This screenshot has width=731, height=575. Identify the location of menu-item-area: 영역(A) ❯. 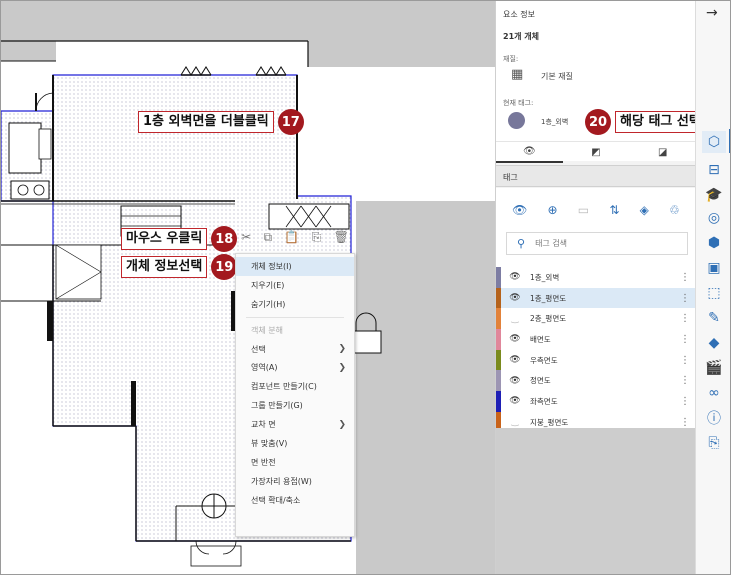
(295, 367).